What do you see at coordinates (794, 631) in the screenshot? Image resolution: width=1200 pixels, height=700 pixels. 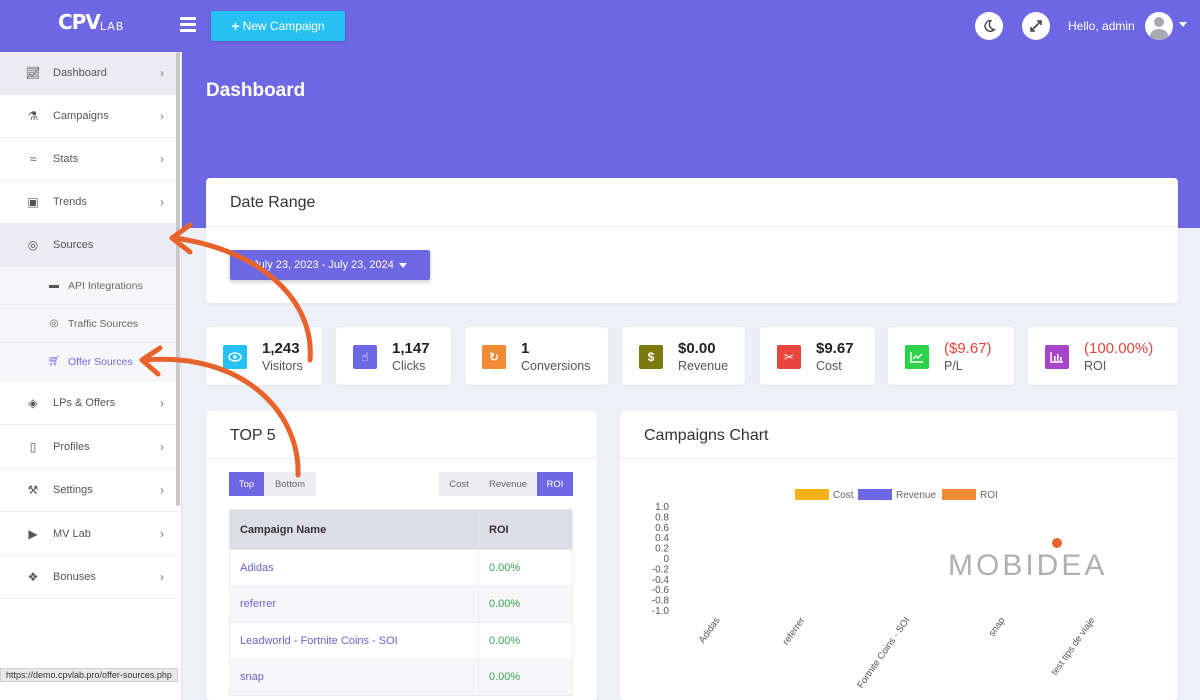 I see `x-tick-label: referrer` at bounding box center [794, 631].